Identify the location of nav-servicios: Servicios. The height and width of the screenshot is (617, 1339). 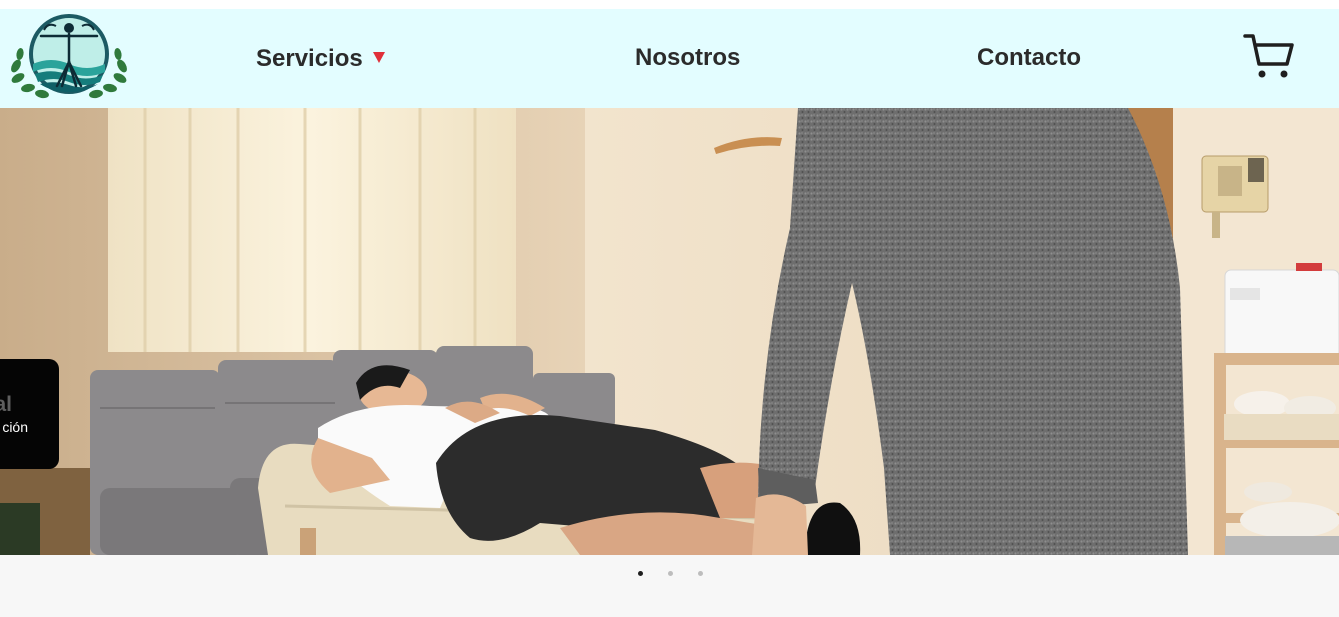
(320, 59).